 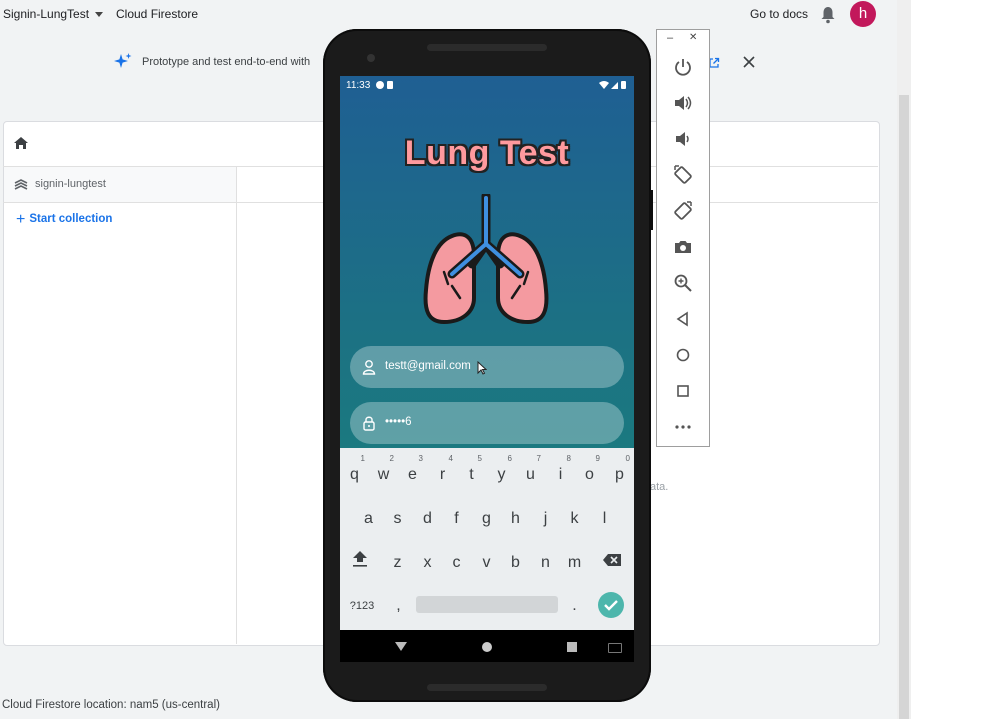 What do you see at coordinates (560, 472) in the screenshot?
I see `key-i: 8i` at bounding box center [560, 472].